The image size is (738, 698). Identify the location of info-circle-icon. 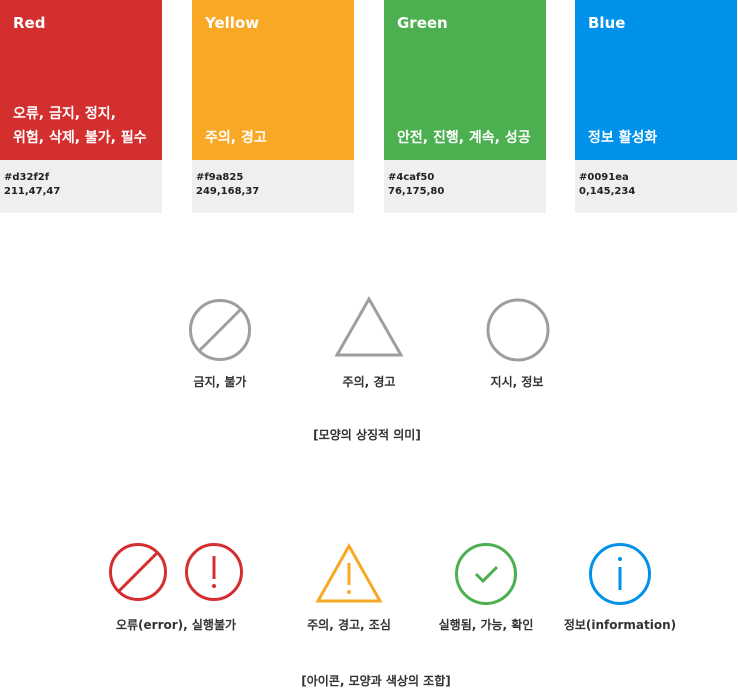
(620, 574).